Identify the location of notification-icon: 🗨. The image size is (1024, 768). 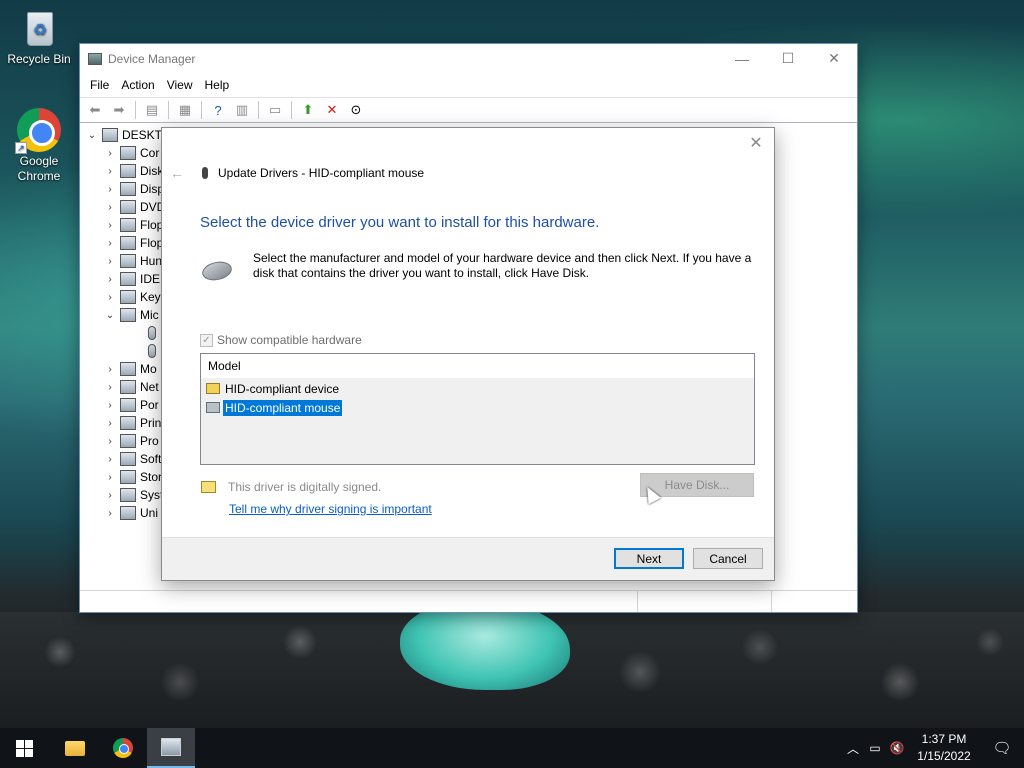
(1002, 748).